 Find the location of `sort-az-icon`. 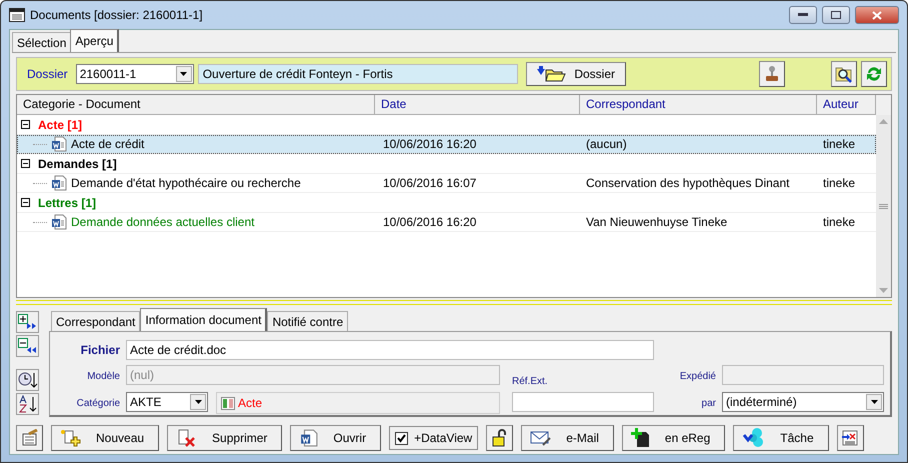

sort-az-icon is located at coordinates (28, 404).